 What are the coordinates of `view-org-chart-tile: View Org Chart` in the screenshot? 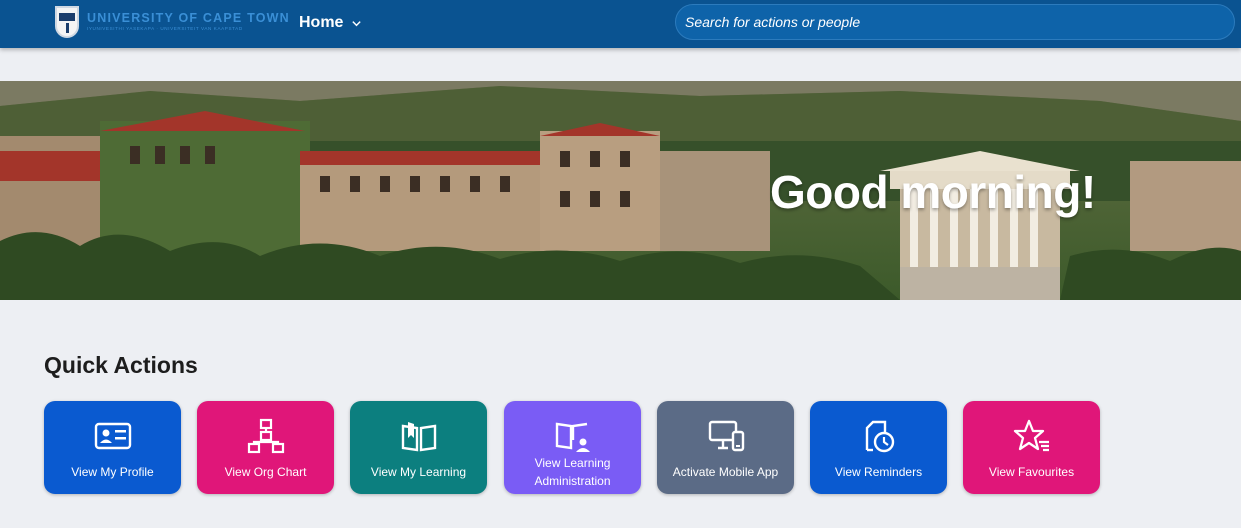 It's located at (265, 447).